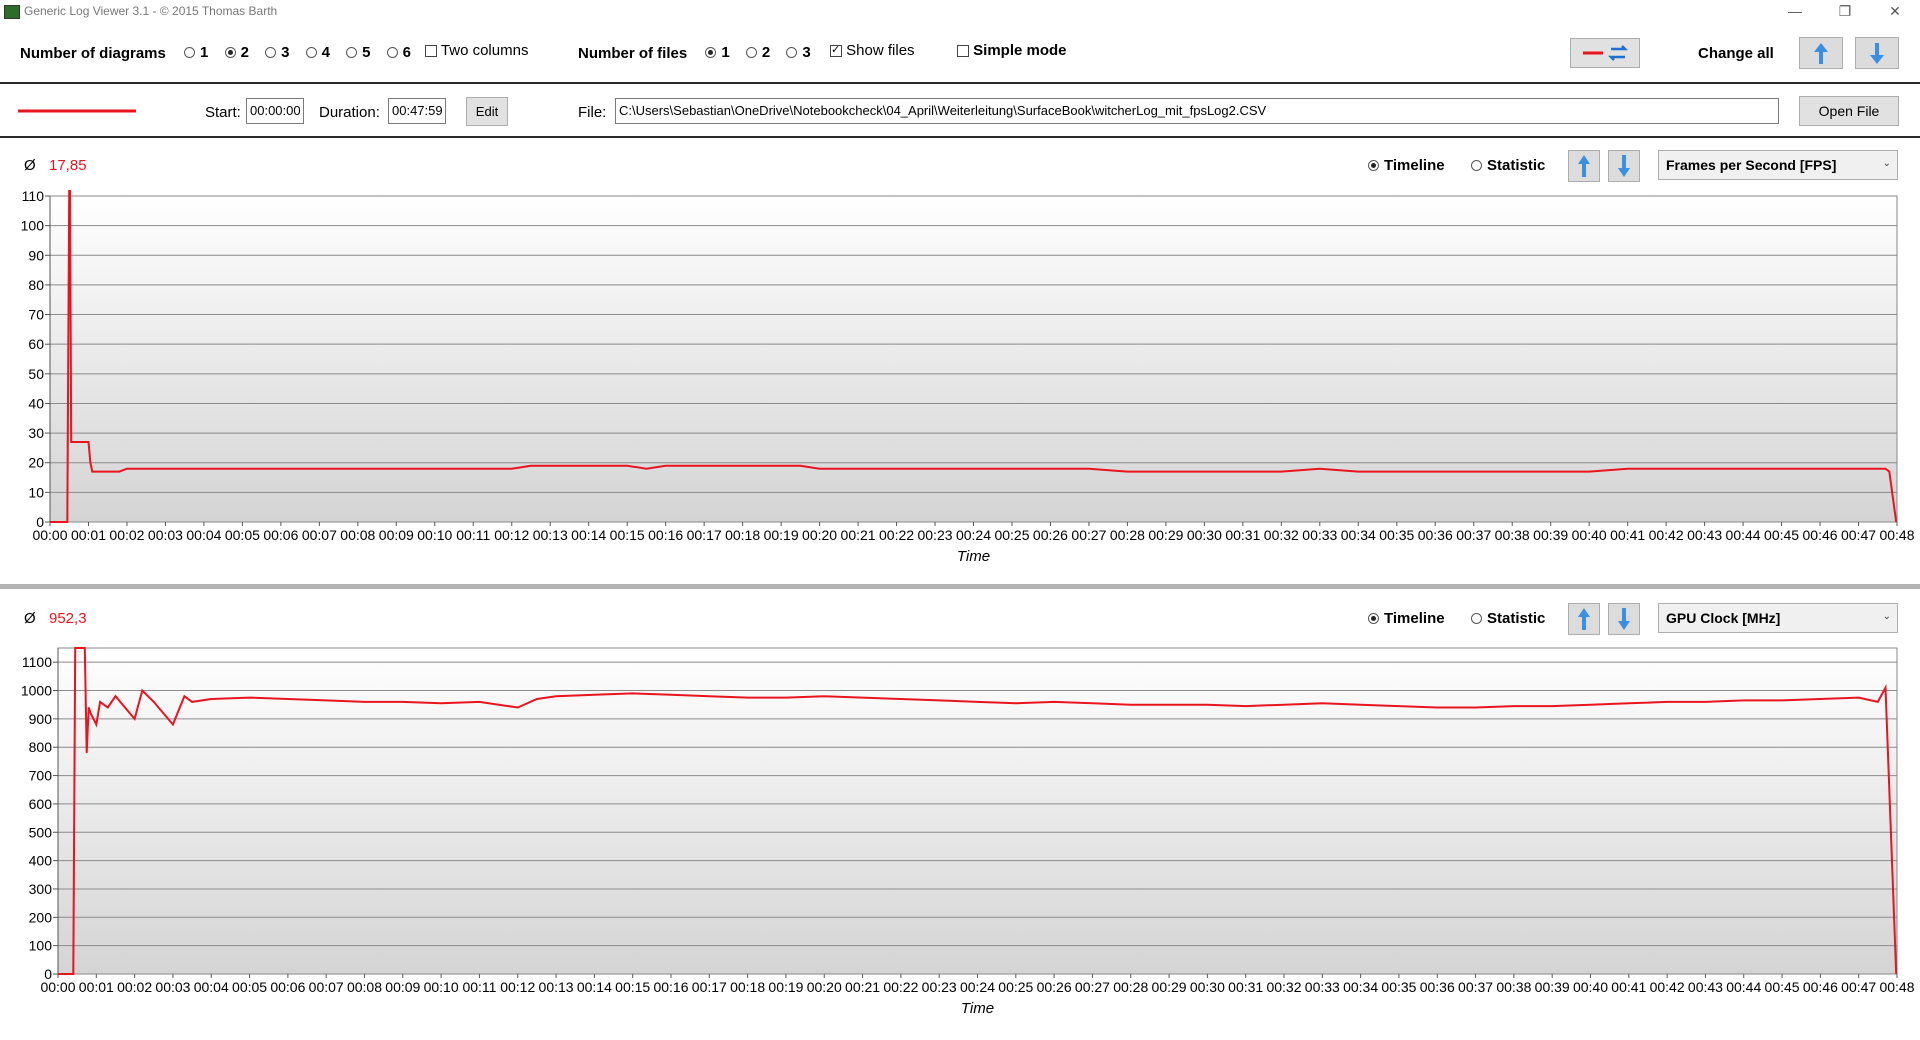 This screenshot has height=1040, width=1920. I want to click on chart2-move-down-button, so click(1624, 619).